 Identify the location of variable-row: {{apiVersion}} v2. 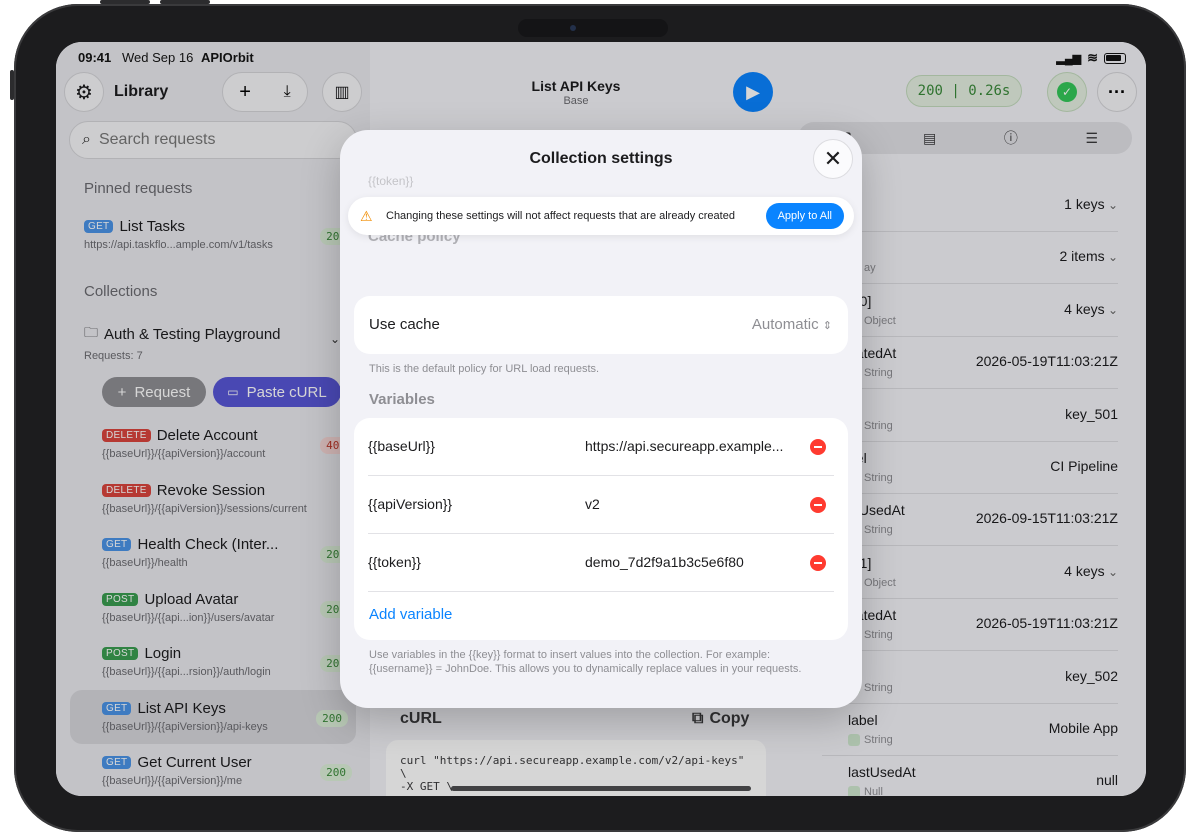
(601, 505).